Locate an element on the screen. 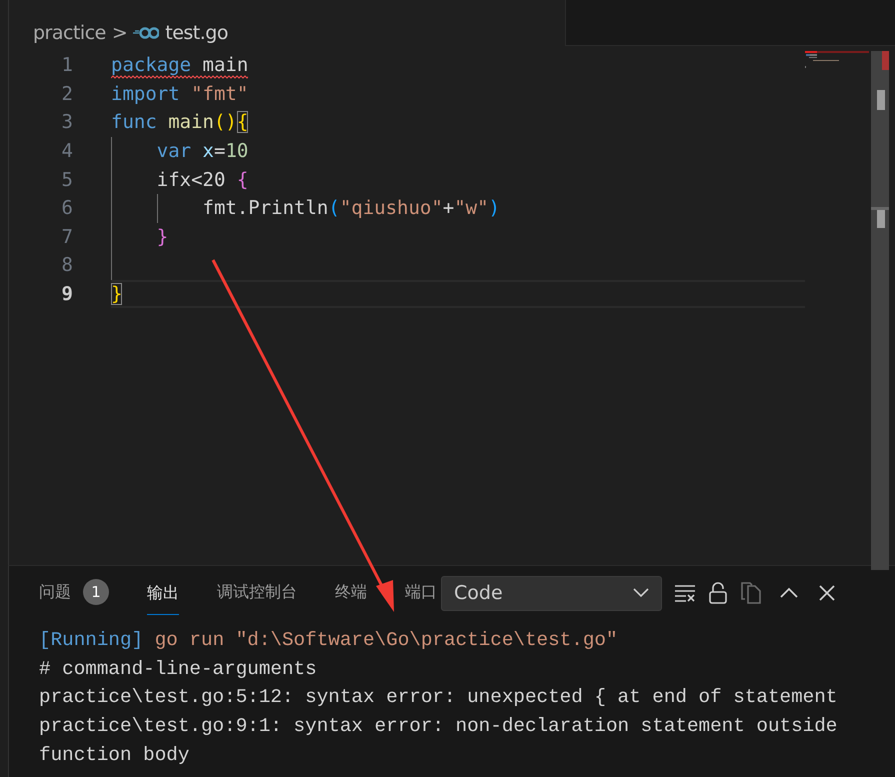 The image size is (895, 777). code-token: func is located at coordinates (134, 122).